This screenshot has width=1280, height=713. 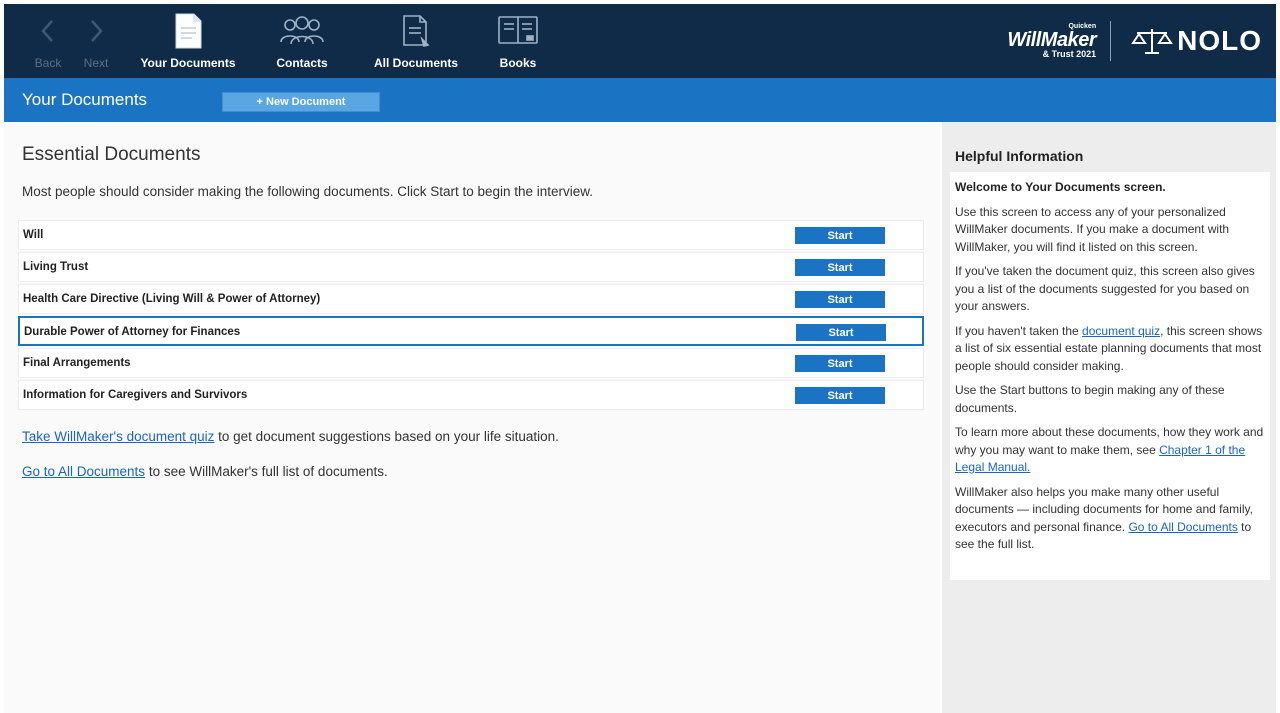 What do you see at coordinates (111, 154) in the screenshot?
I see `section-title: Essential Documents` at bounding box center [111, 154].